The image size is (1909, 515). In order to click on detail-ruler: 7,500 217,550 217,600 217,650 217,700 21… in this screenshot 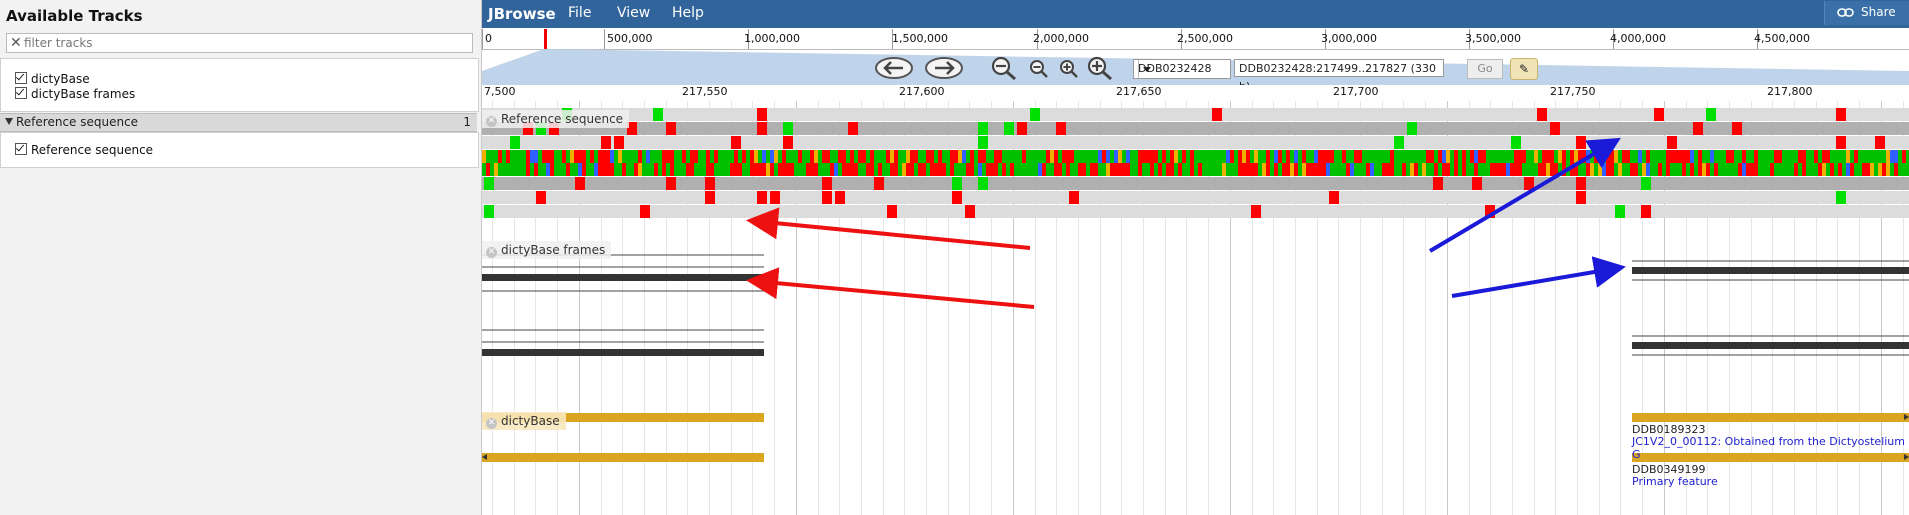, I will do `click(1195, 93)`.